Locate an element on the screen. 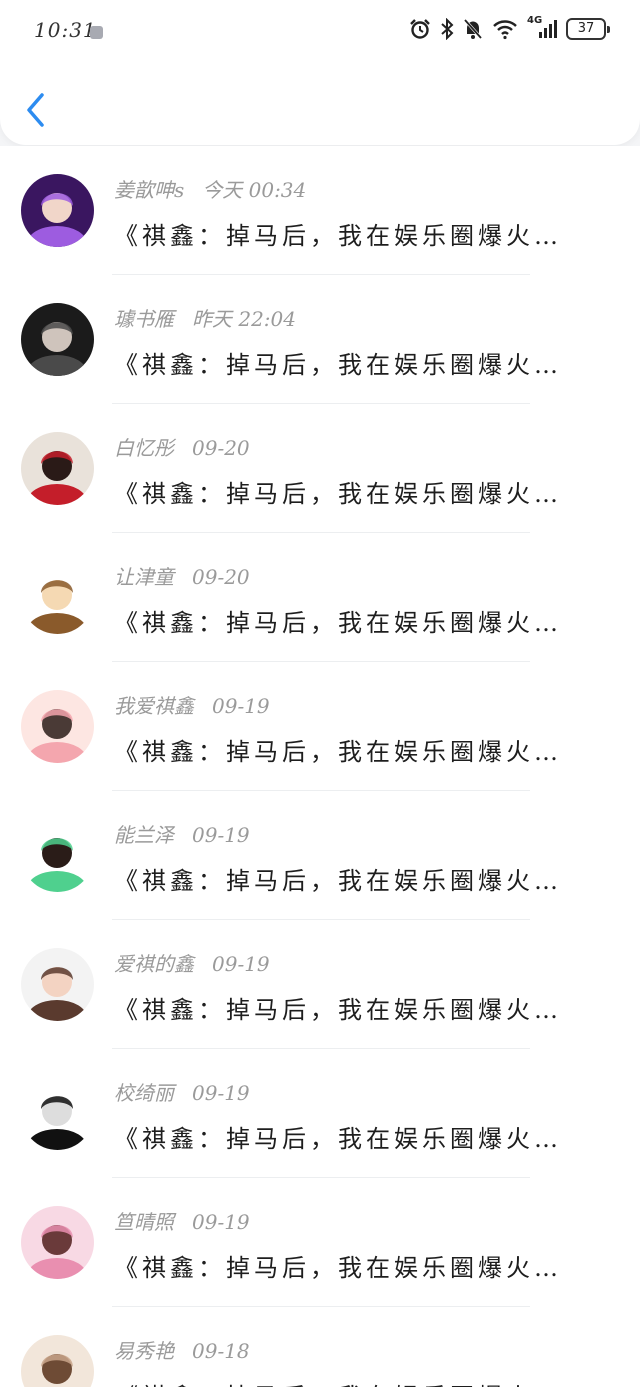  notification-icon is located at coordinates (96, 32).